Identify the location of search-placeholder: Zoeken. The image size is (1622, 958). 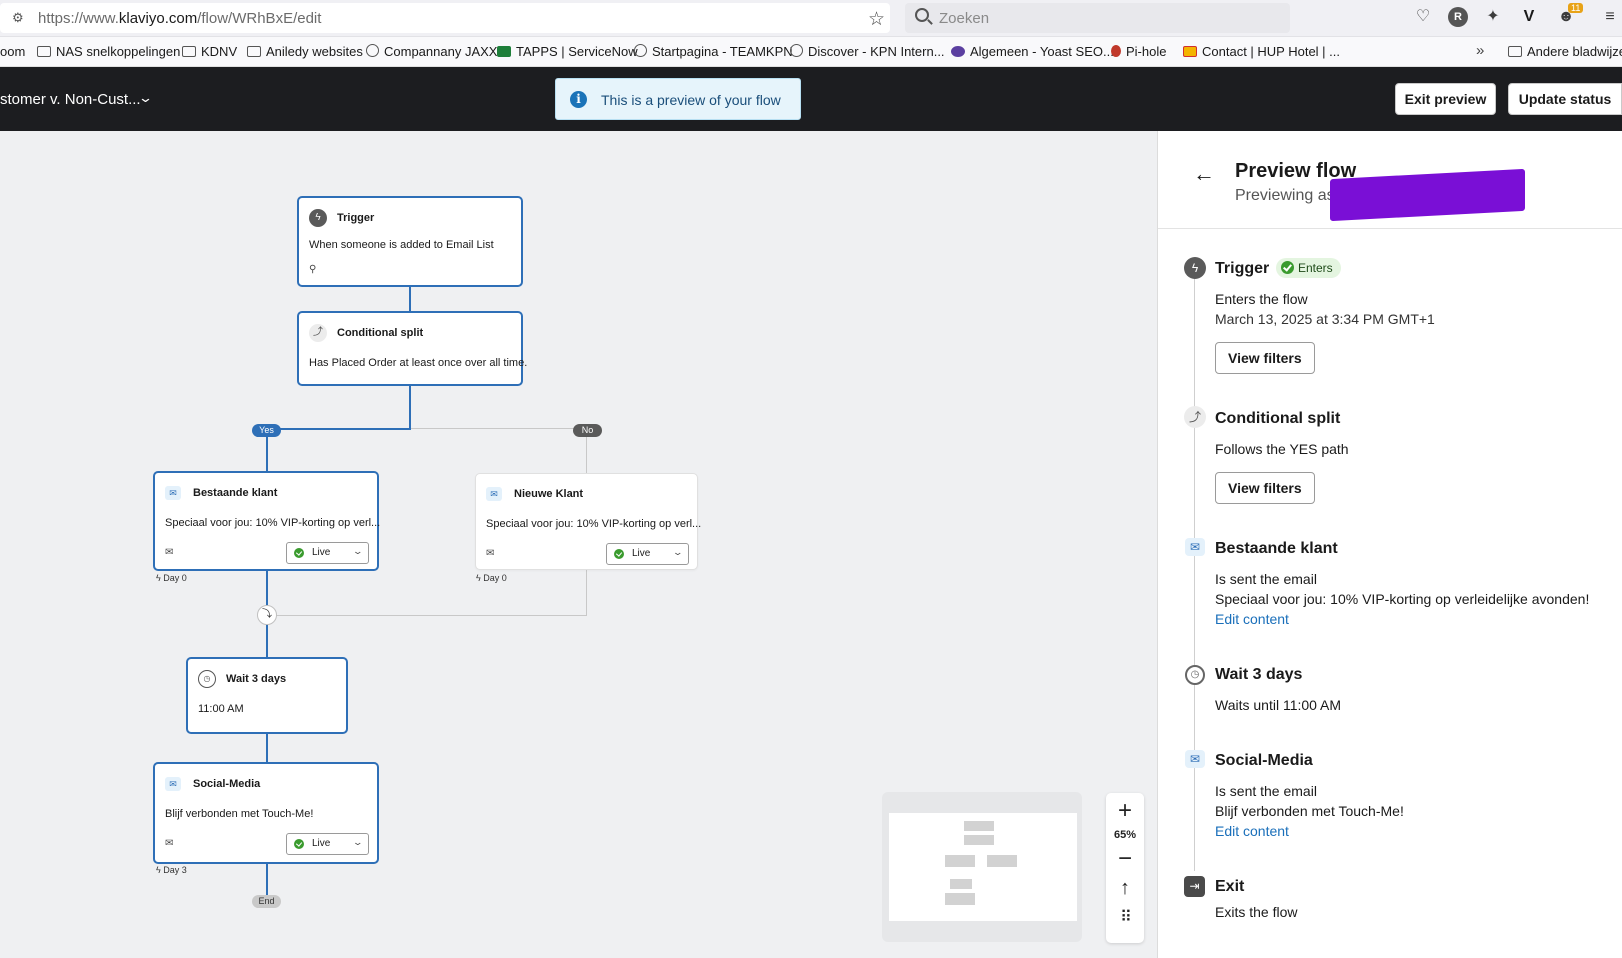
(964, 18).